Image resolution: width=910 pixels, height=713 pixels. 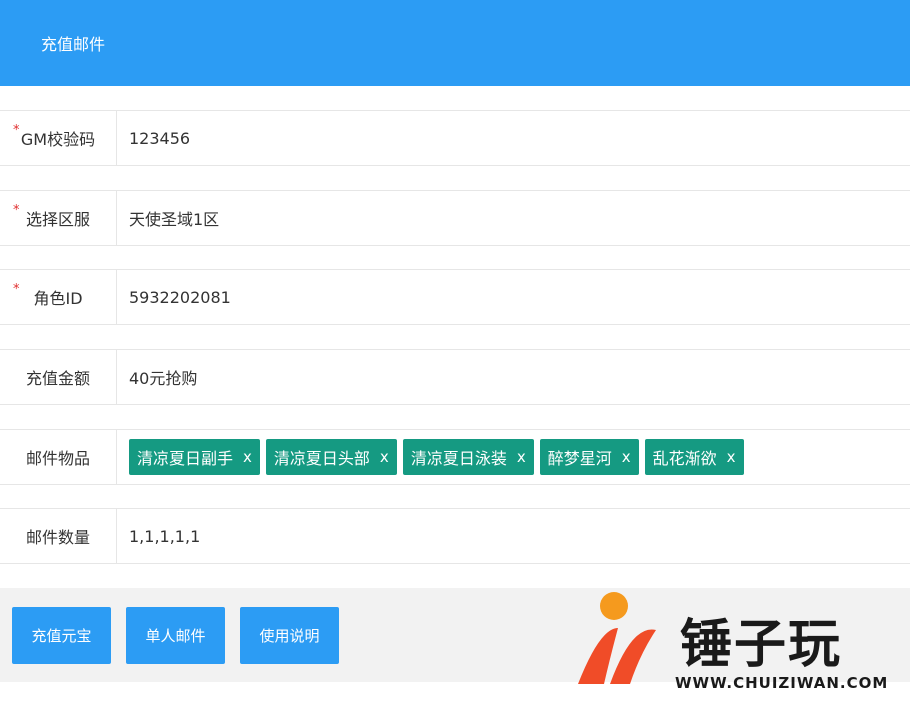 What do you see at coordinates (175, 635) in the screenshot?
I see `single-mail-button: 单人邮件` at bounding box center [175, 635].